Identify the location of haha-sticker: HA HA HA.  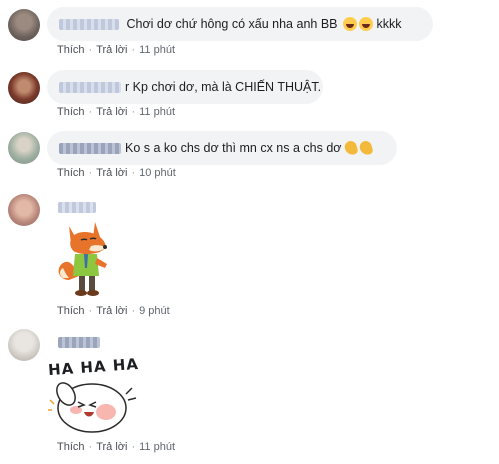
(93, 395).